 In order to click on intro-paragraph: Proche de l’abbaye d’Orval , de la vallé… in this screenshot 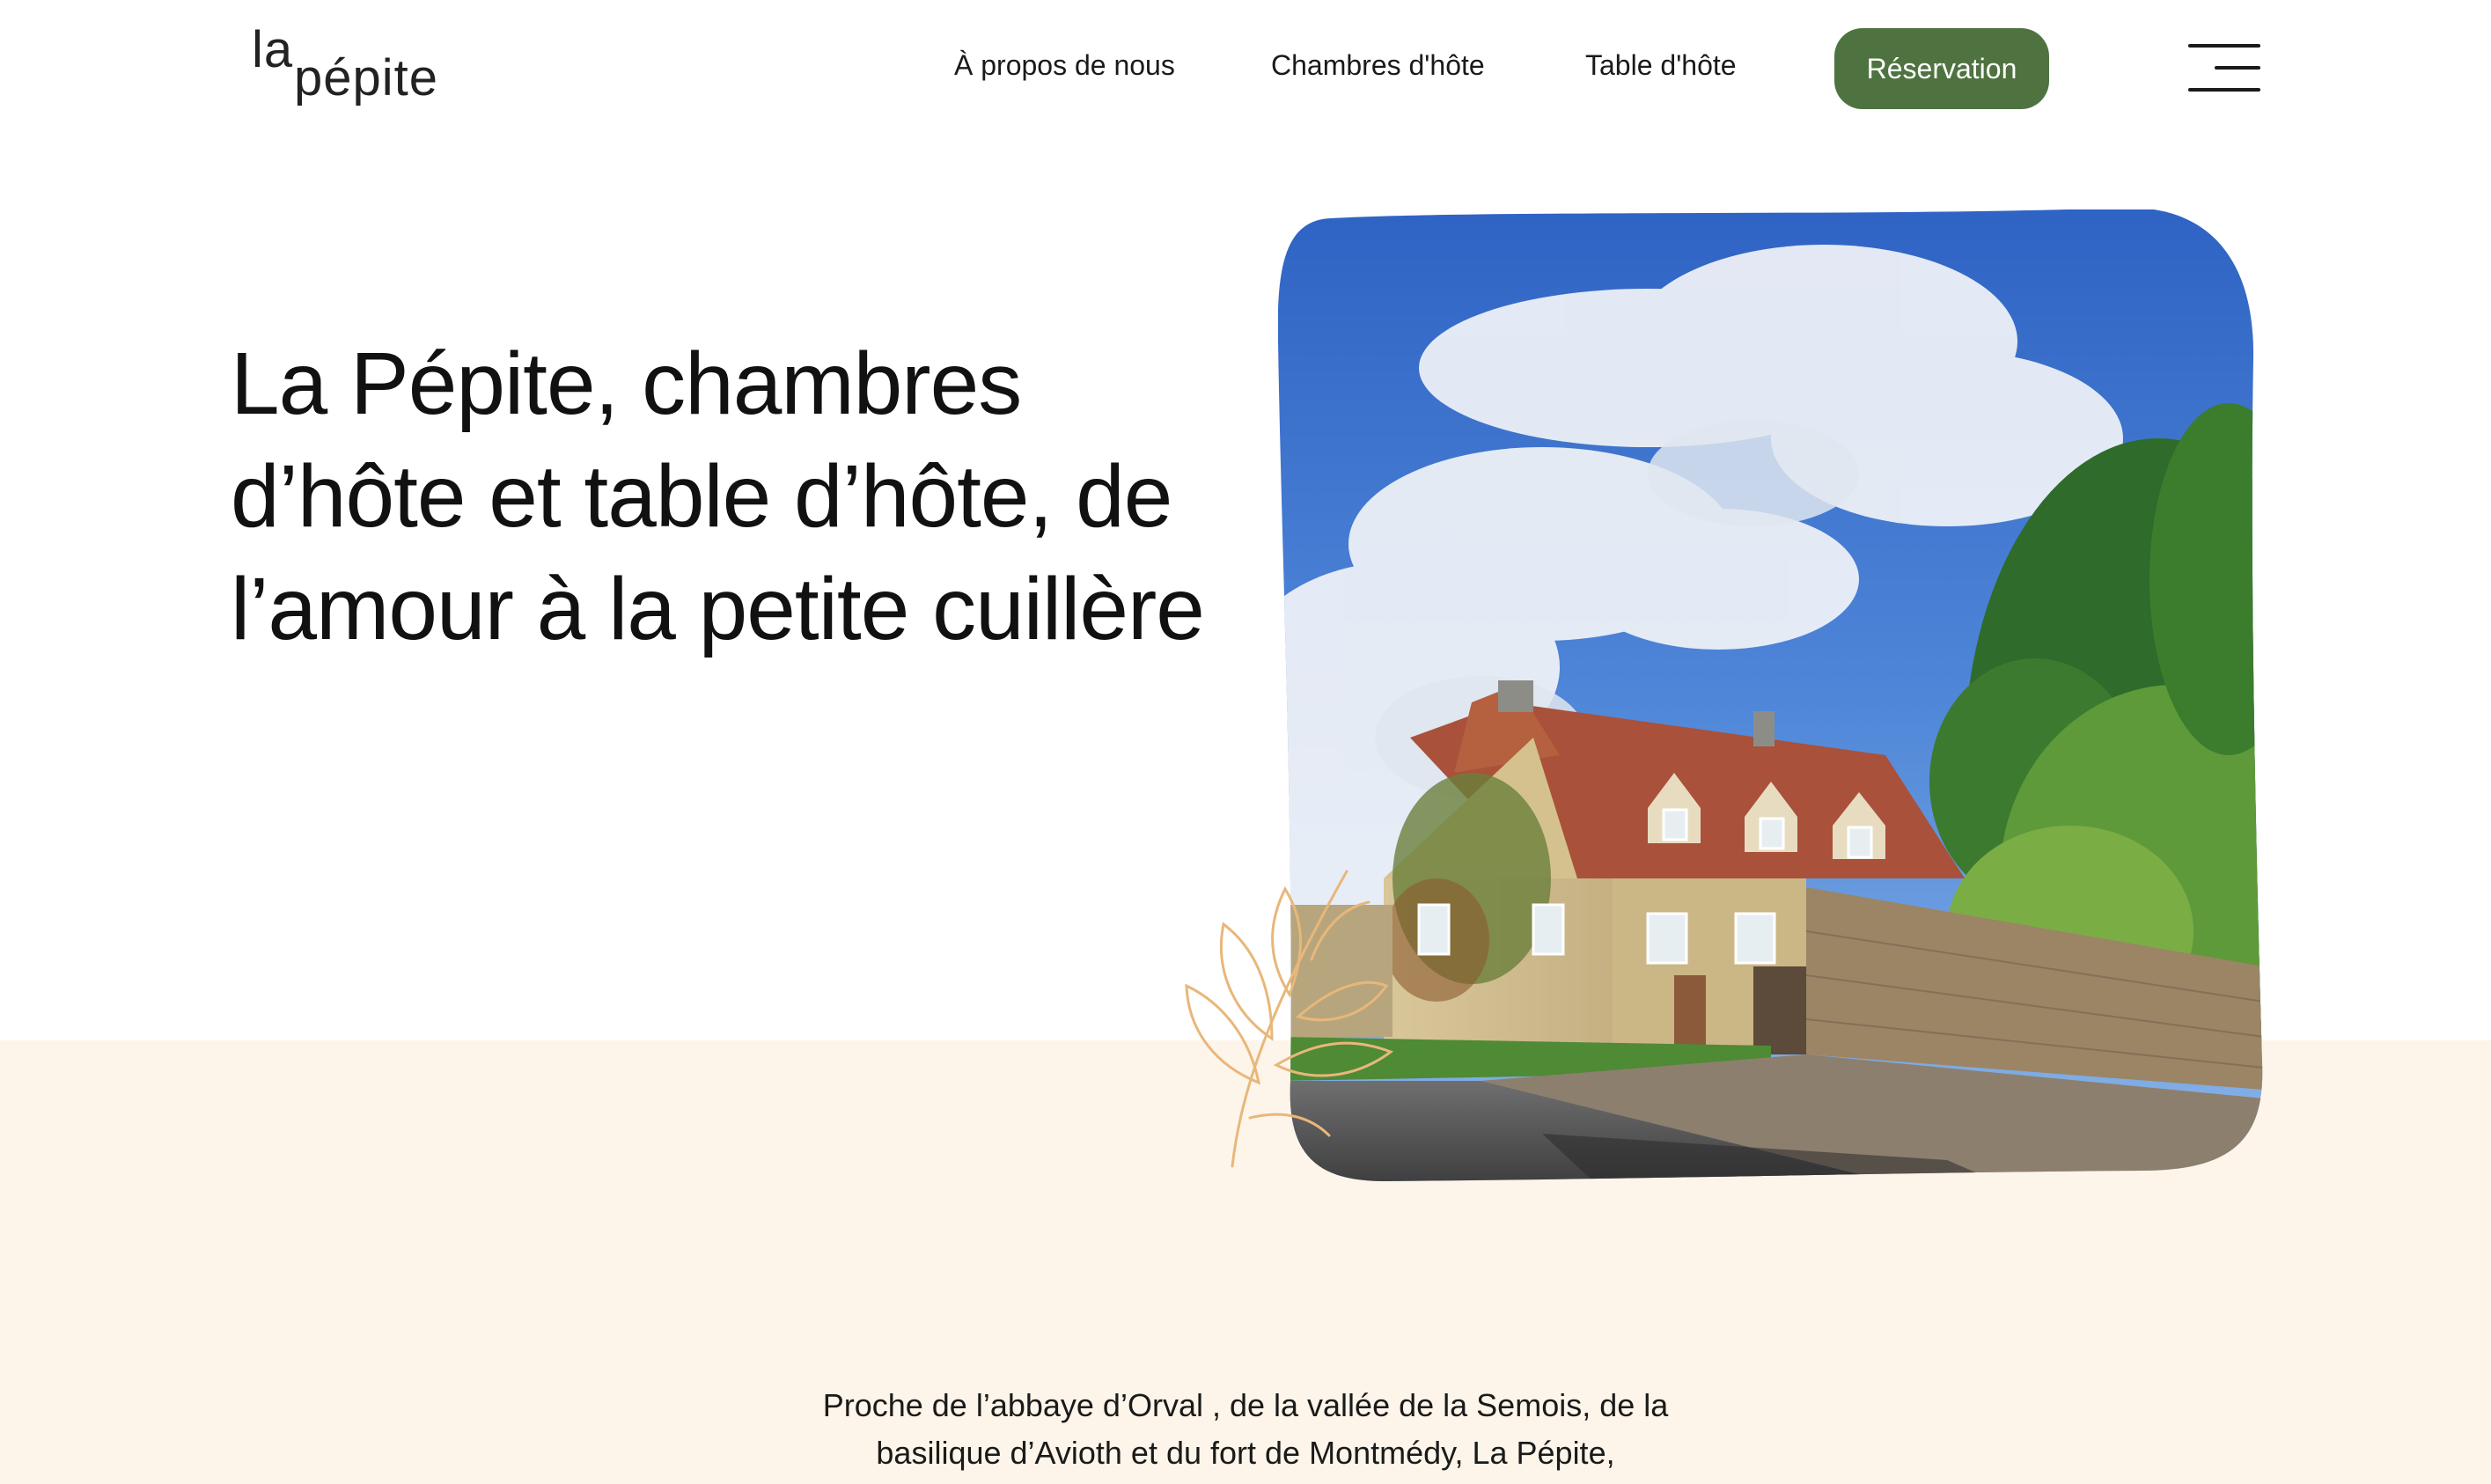, I will do `click(1245, 1429)`.